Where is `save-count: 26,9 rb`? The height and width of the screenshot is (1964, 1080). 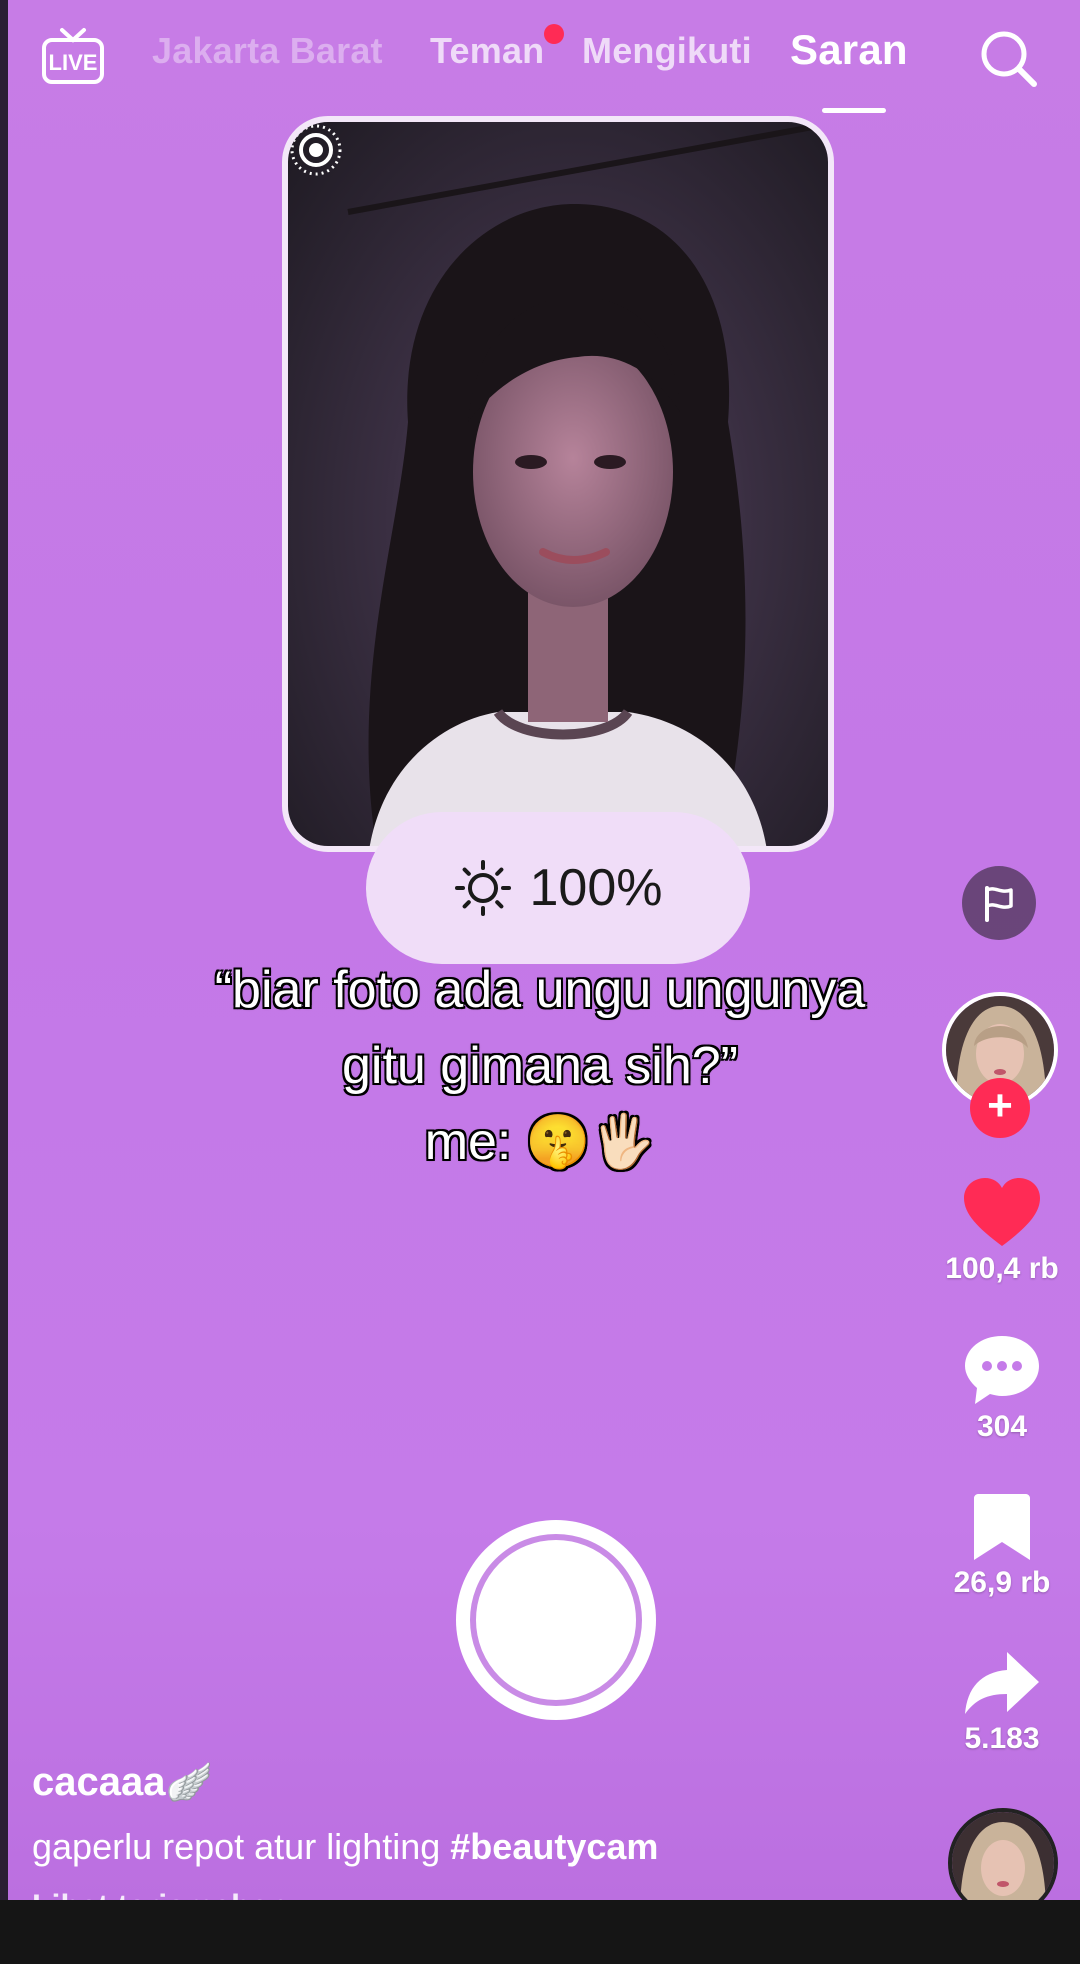 save-count: 26,9 rb is located at coordinates (1002, 1582).